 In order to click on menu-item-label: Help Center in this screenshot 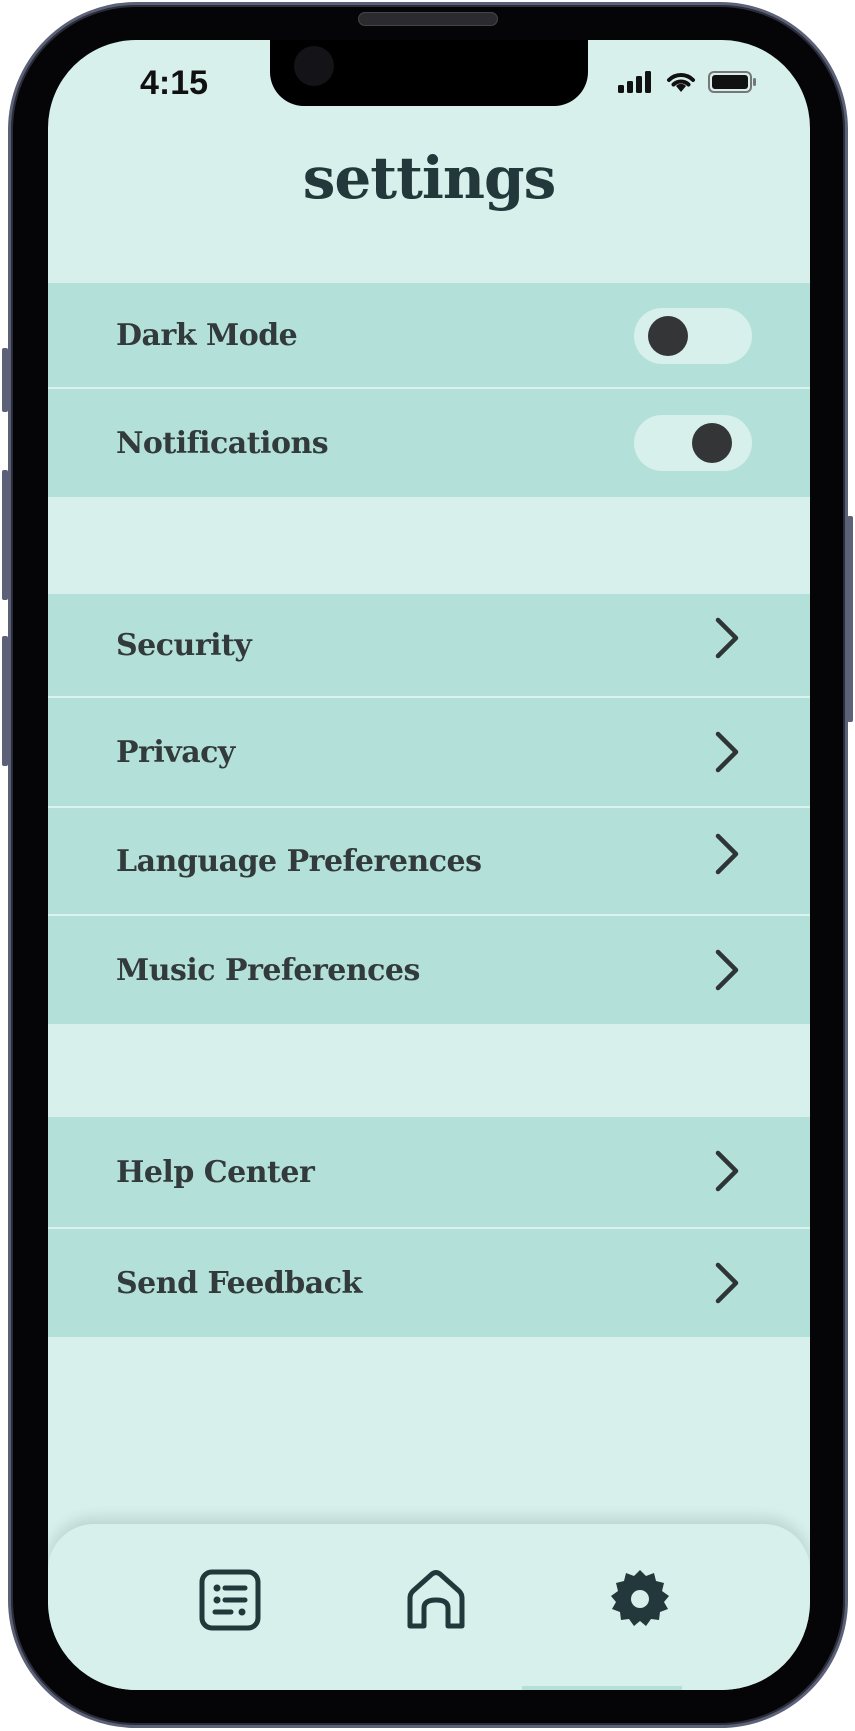, I will do `click(215, 1172)`.